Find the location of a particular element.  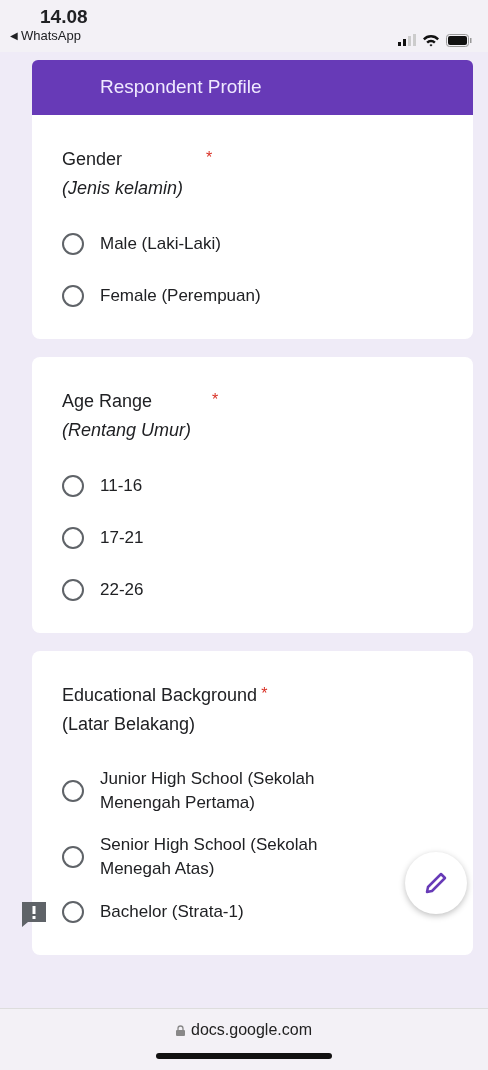

back-app-link: WhatsApp is located at coordinates (51, 35).